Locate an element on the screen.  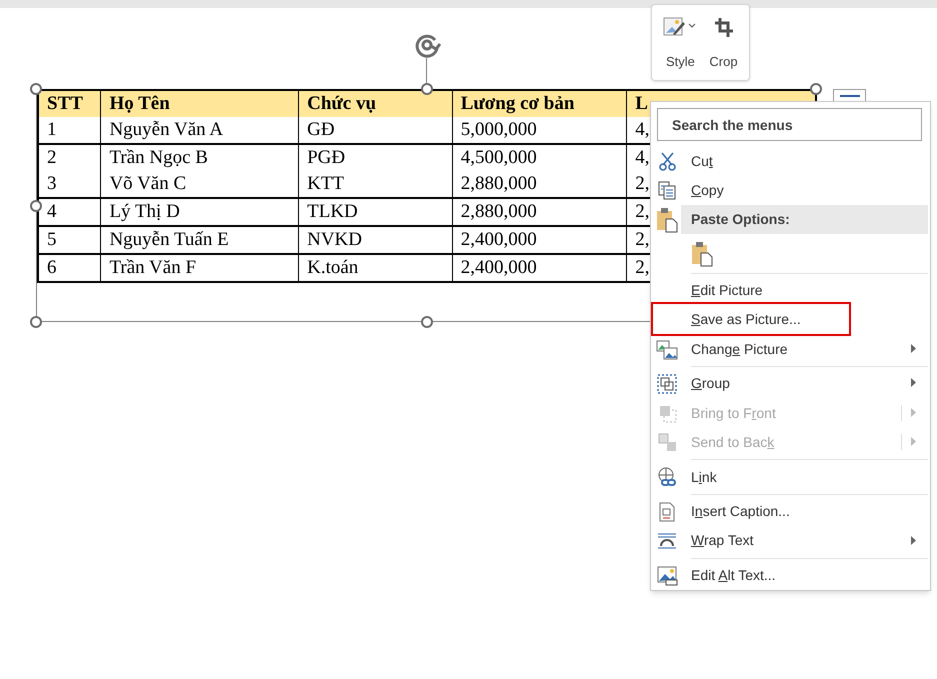
table-cell: Lý Thị D is located at coordinates (144, 211).